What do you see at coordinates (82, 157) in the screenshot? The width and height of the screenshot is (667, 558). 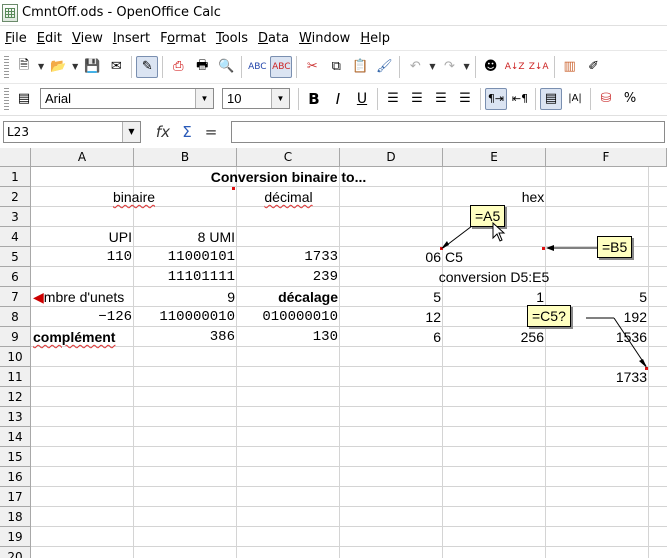 I see `column-header-a: A` at bounding box center [82, 157].